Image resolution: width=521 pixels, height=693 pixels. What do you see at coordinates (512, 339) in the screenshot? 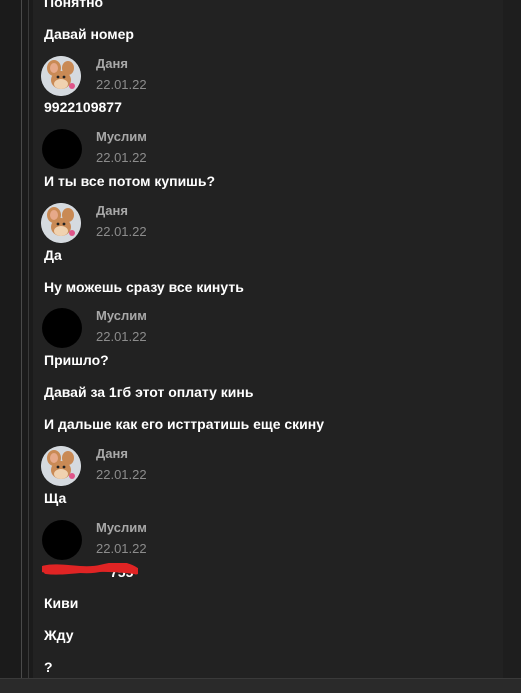
I see `scrollbar` at bounding box center [512, 339].